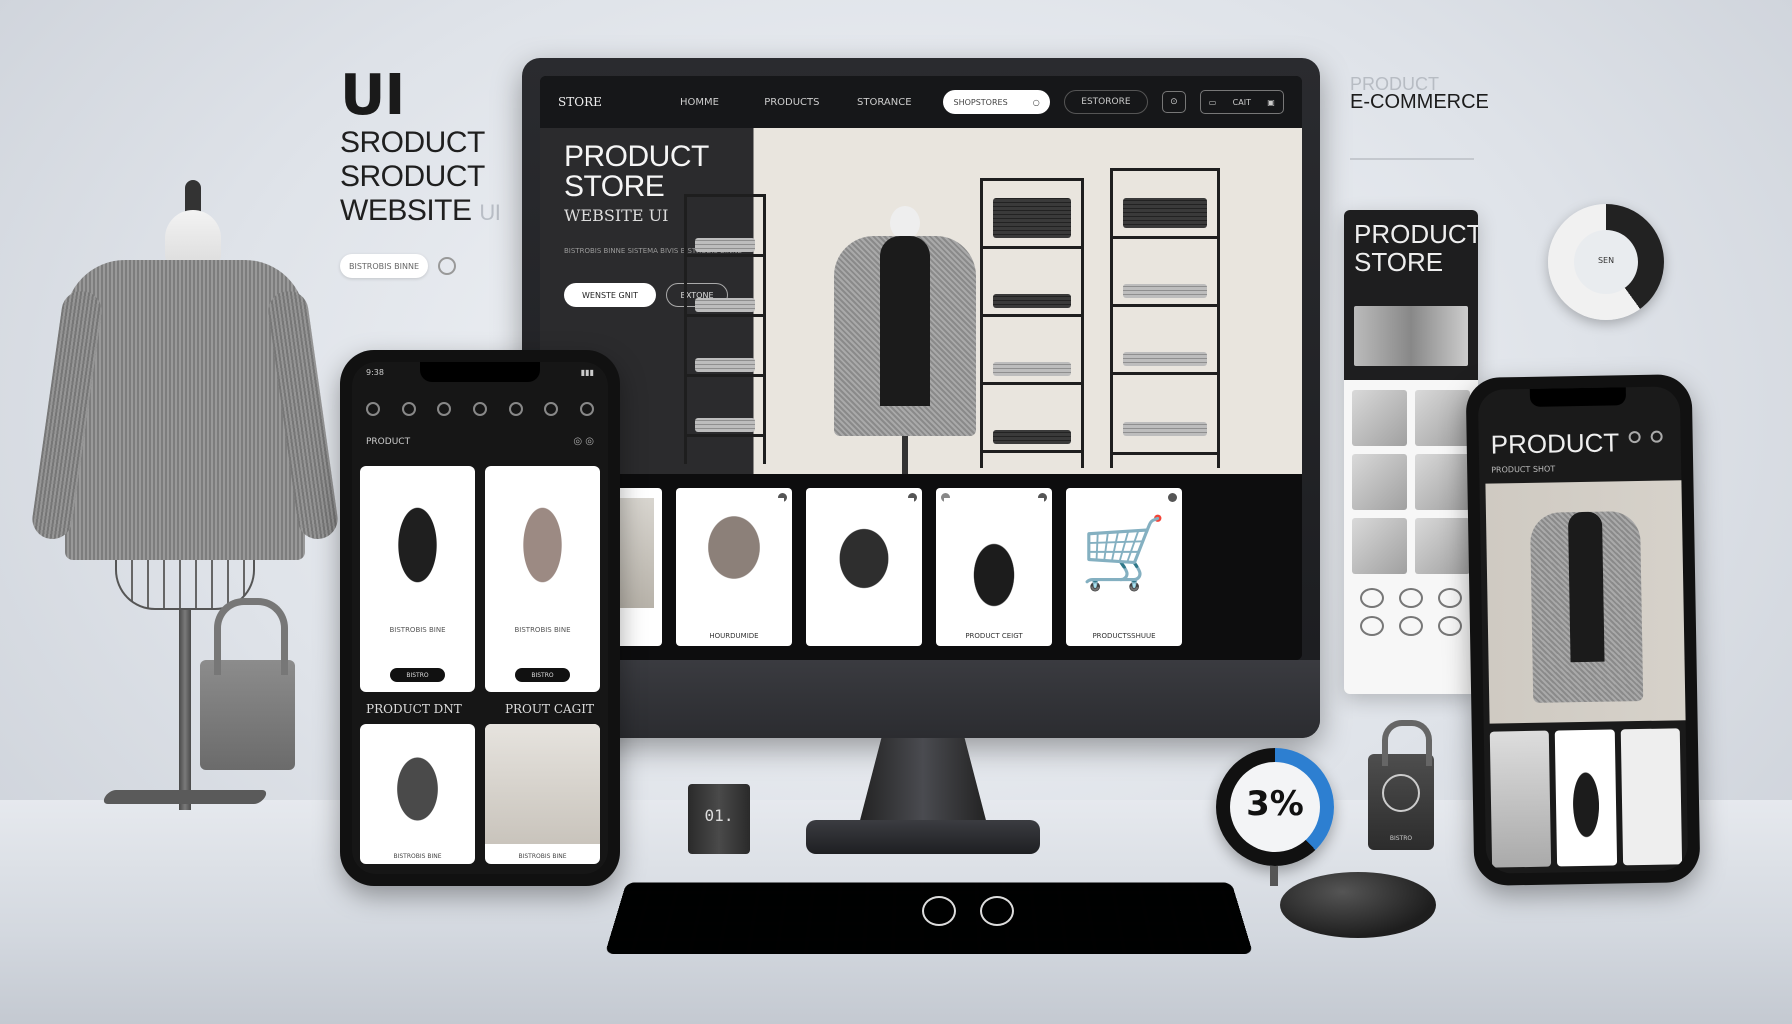 The image size is (1792, 1024). I want to click on filter-icon: ◎ ◎, so click(583, 441).